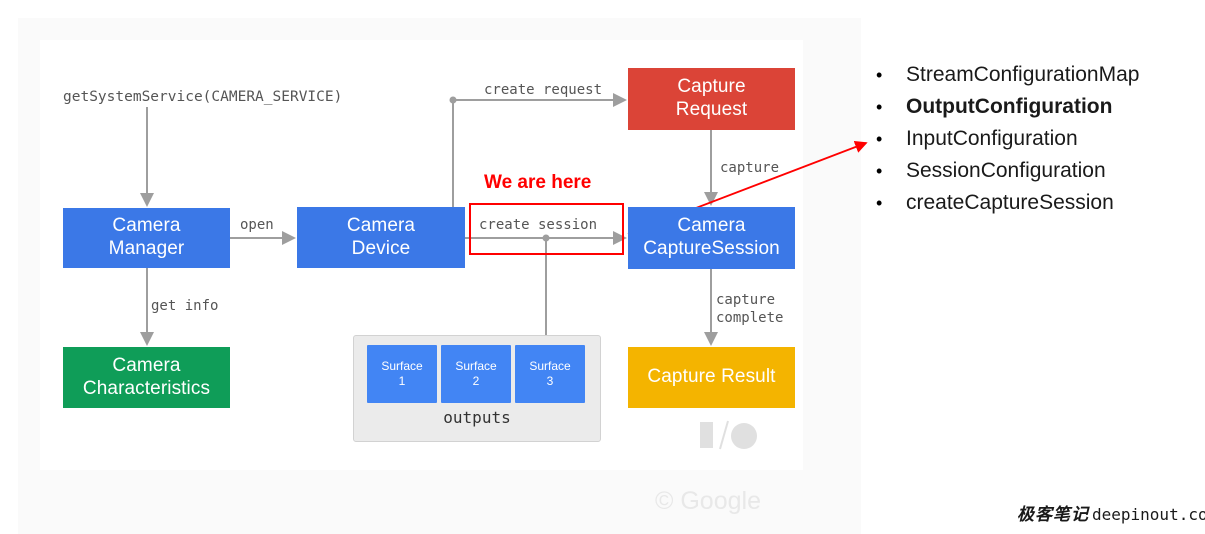 The width and height of the screenshot is (1205, 534). Describe the element at coordinates (538, 182) in the screenshot. I see `callout-we-are-here: We are here` at that location.